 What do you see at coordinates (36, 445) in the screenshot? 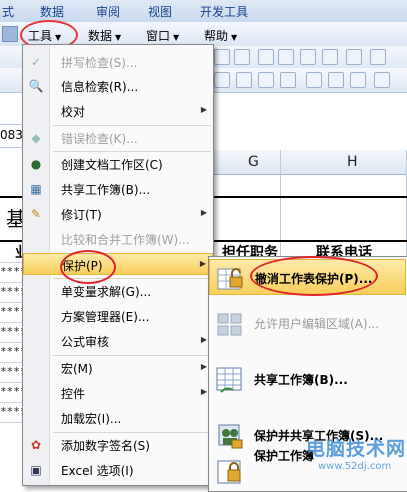
I see `signature-icon: ✿` at bounding box center [36, 445].